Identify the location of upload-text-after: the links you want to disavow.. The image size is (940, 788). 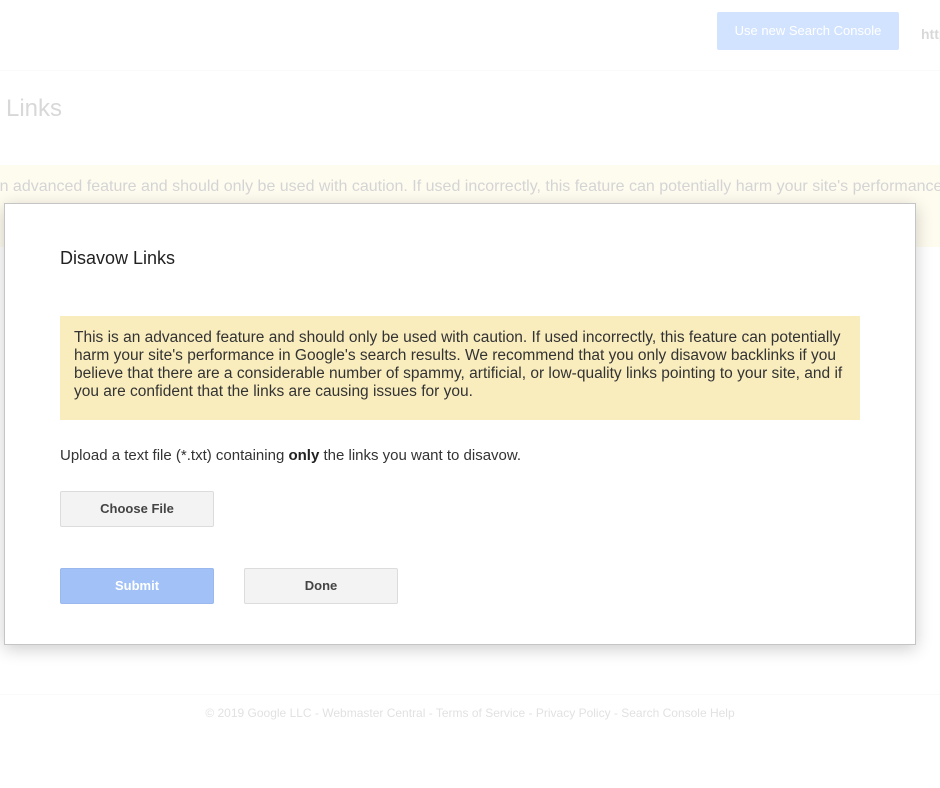
(420, 455).